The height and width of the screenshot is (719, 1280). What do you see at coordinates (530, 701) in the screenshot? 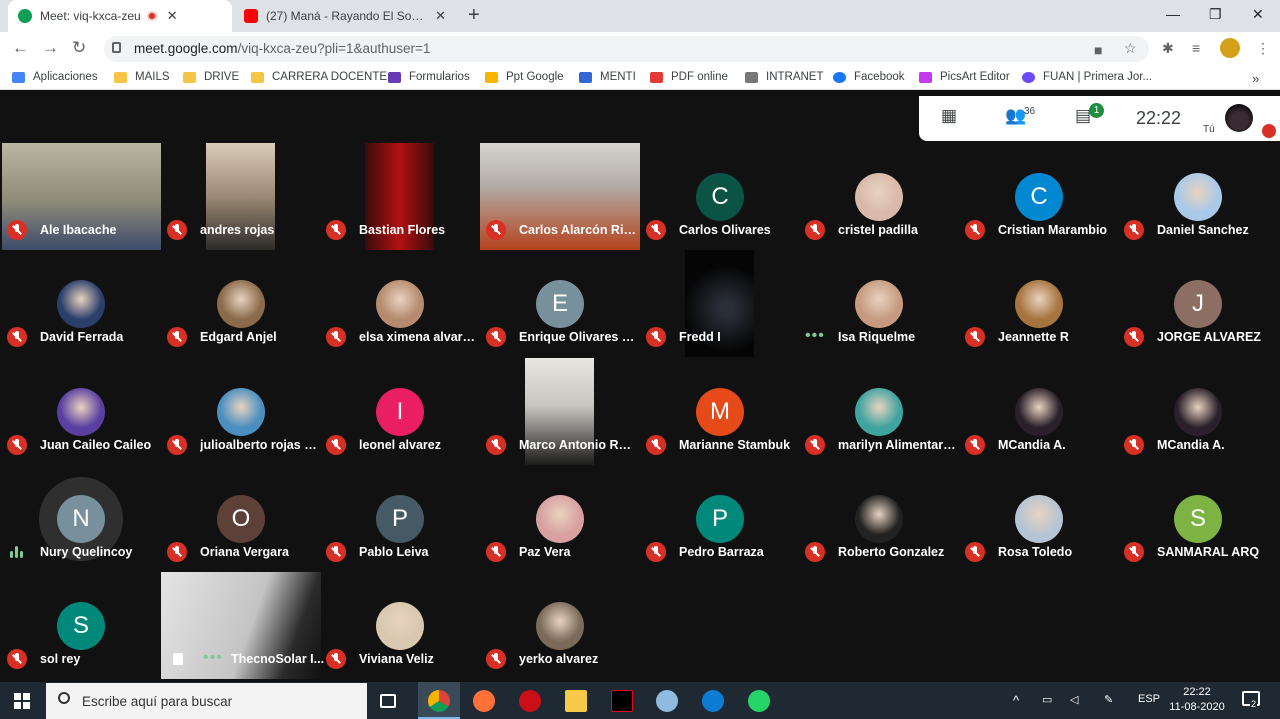
I see `opera-icon` at bounding box center [530, 701].